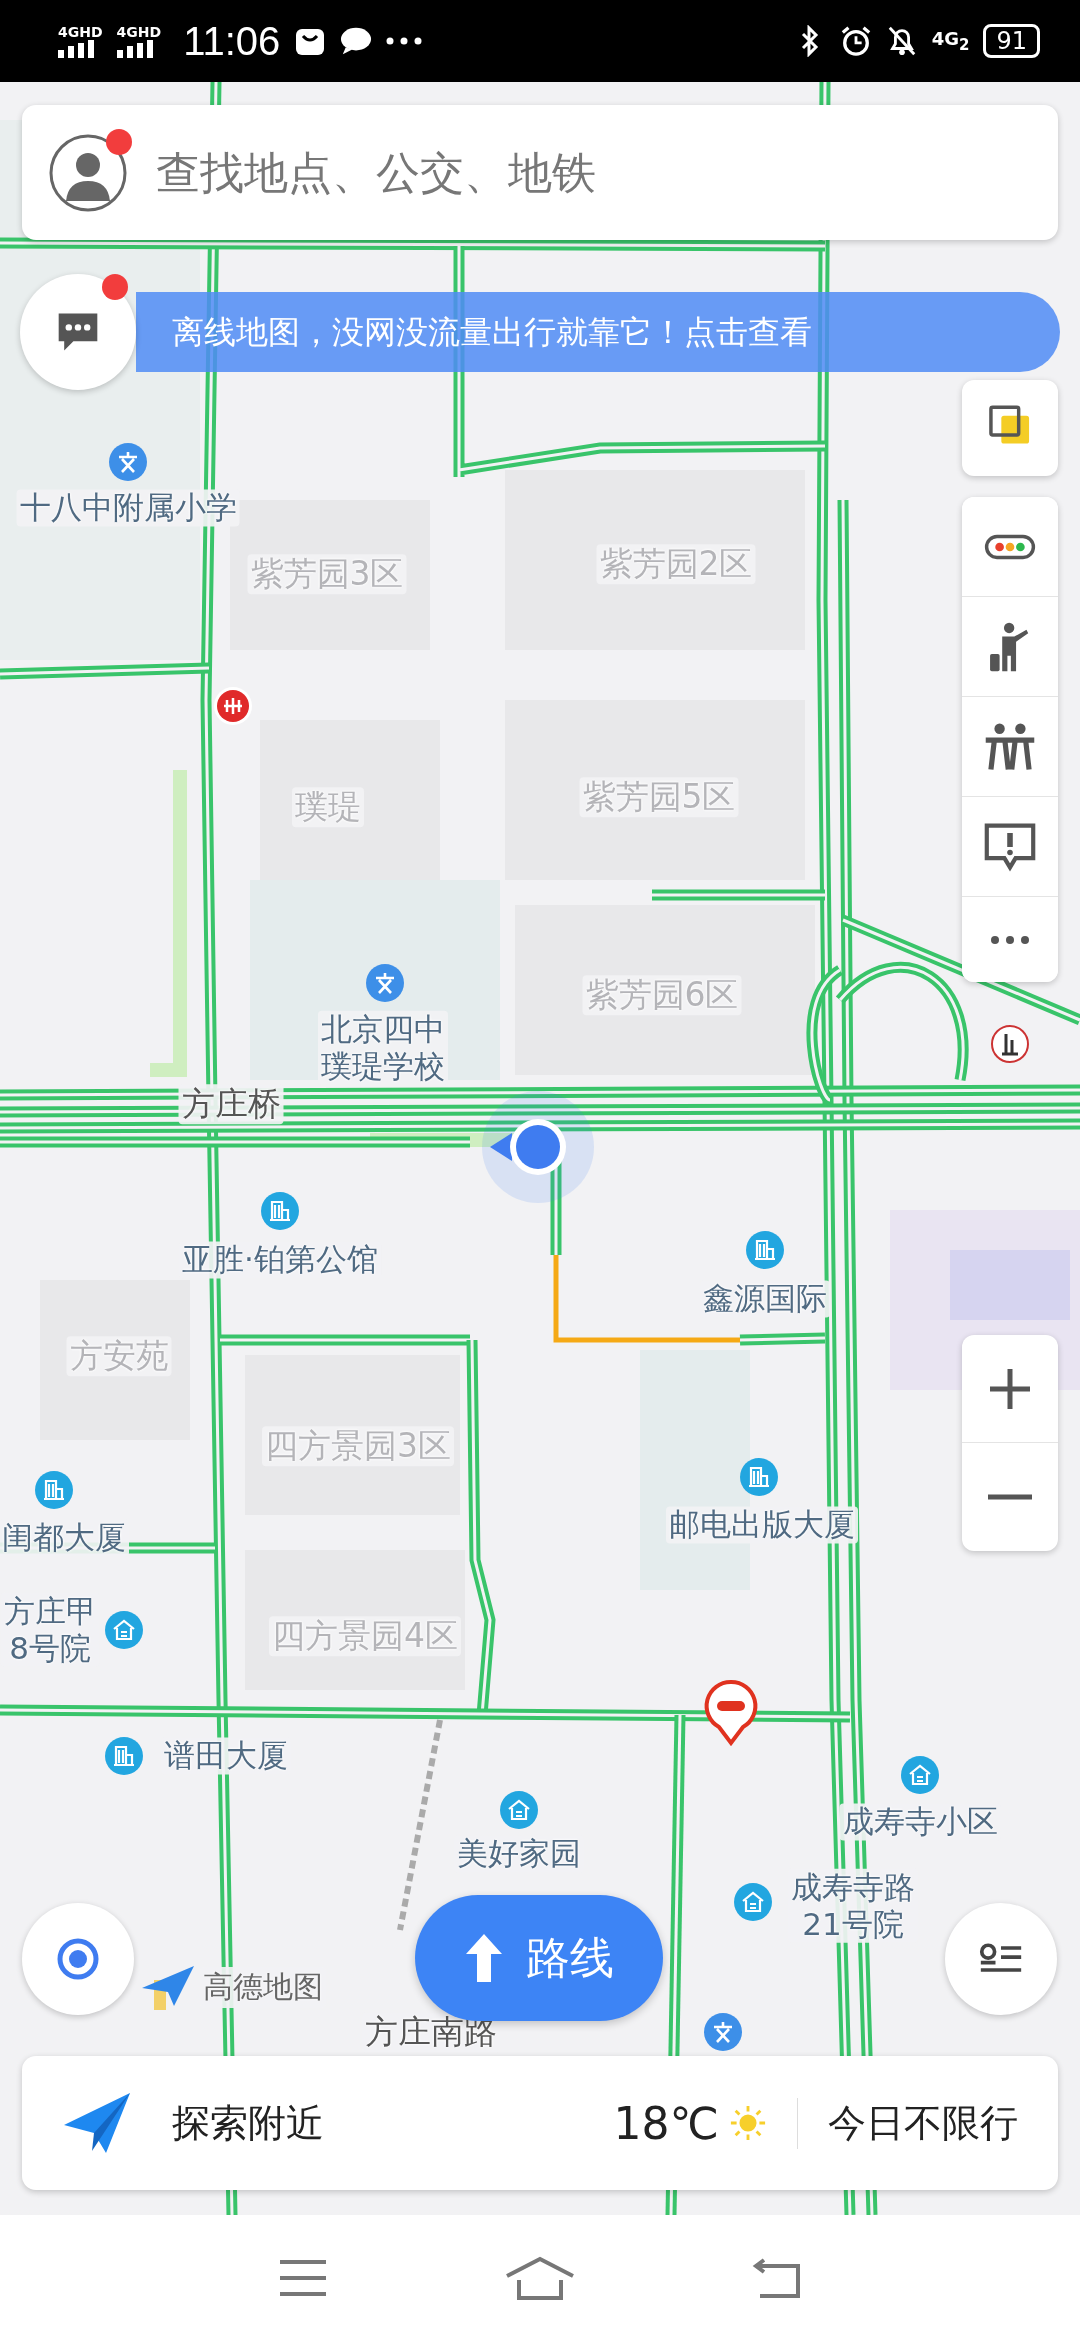 This screenshot has width=1080, height=2340. What do you see at coordinates (950, 41) in the screenshot?
I see `network-type: 4G$_{2}$` at bounding box center [950, 41].